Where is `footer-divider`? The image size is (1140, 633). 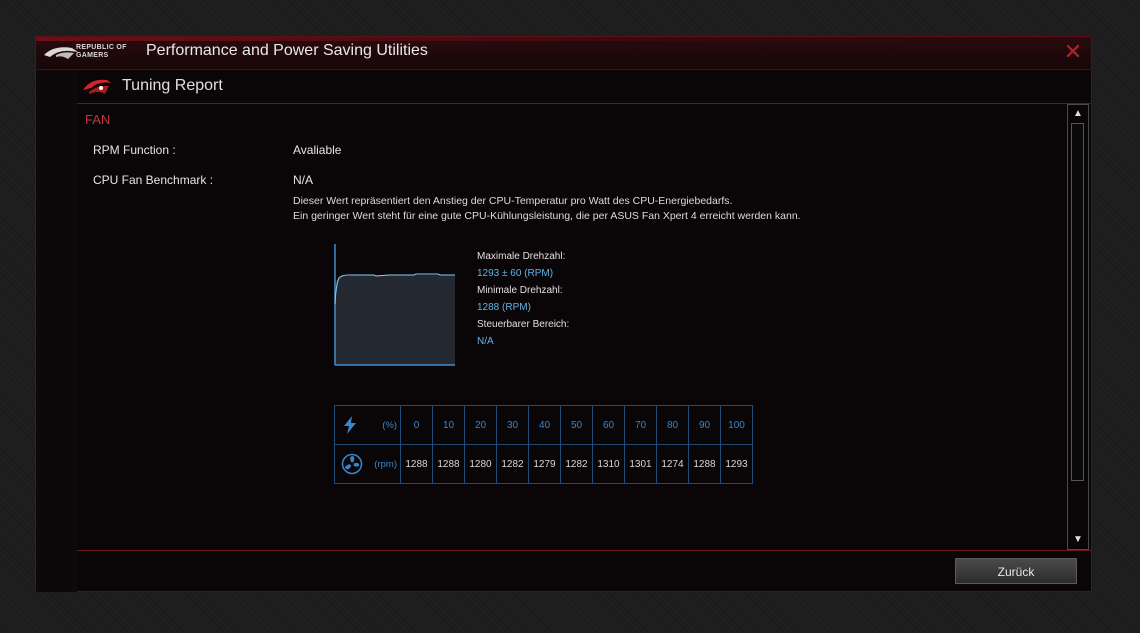 footer-divider is located at coordinates (584, 550).